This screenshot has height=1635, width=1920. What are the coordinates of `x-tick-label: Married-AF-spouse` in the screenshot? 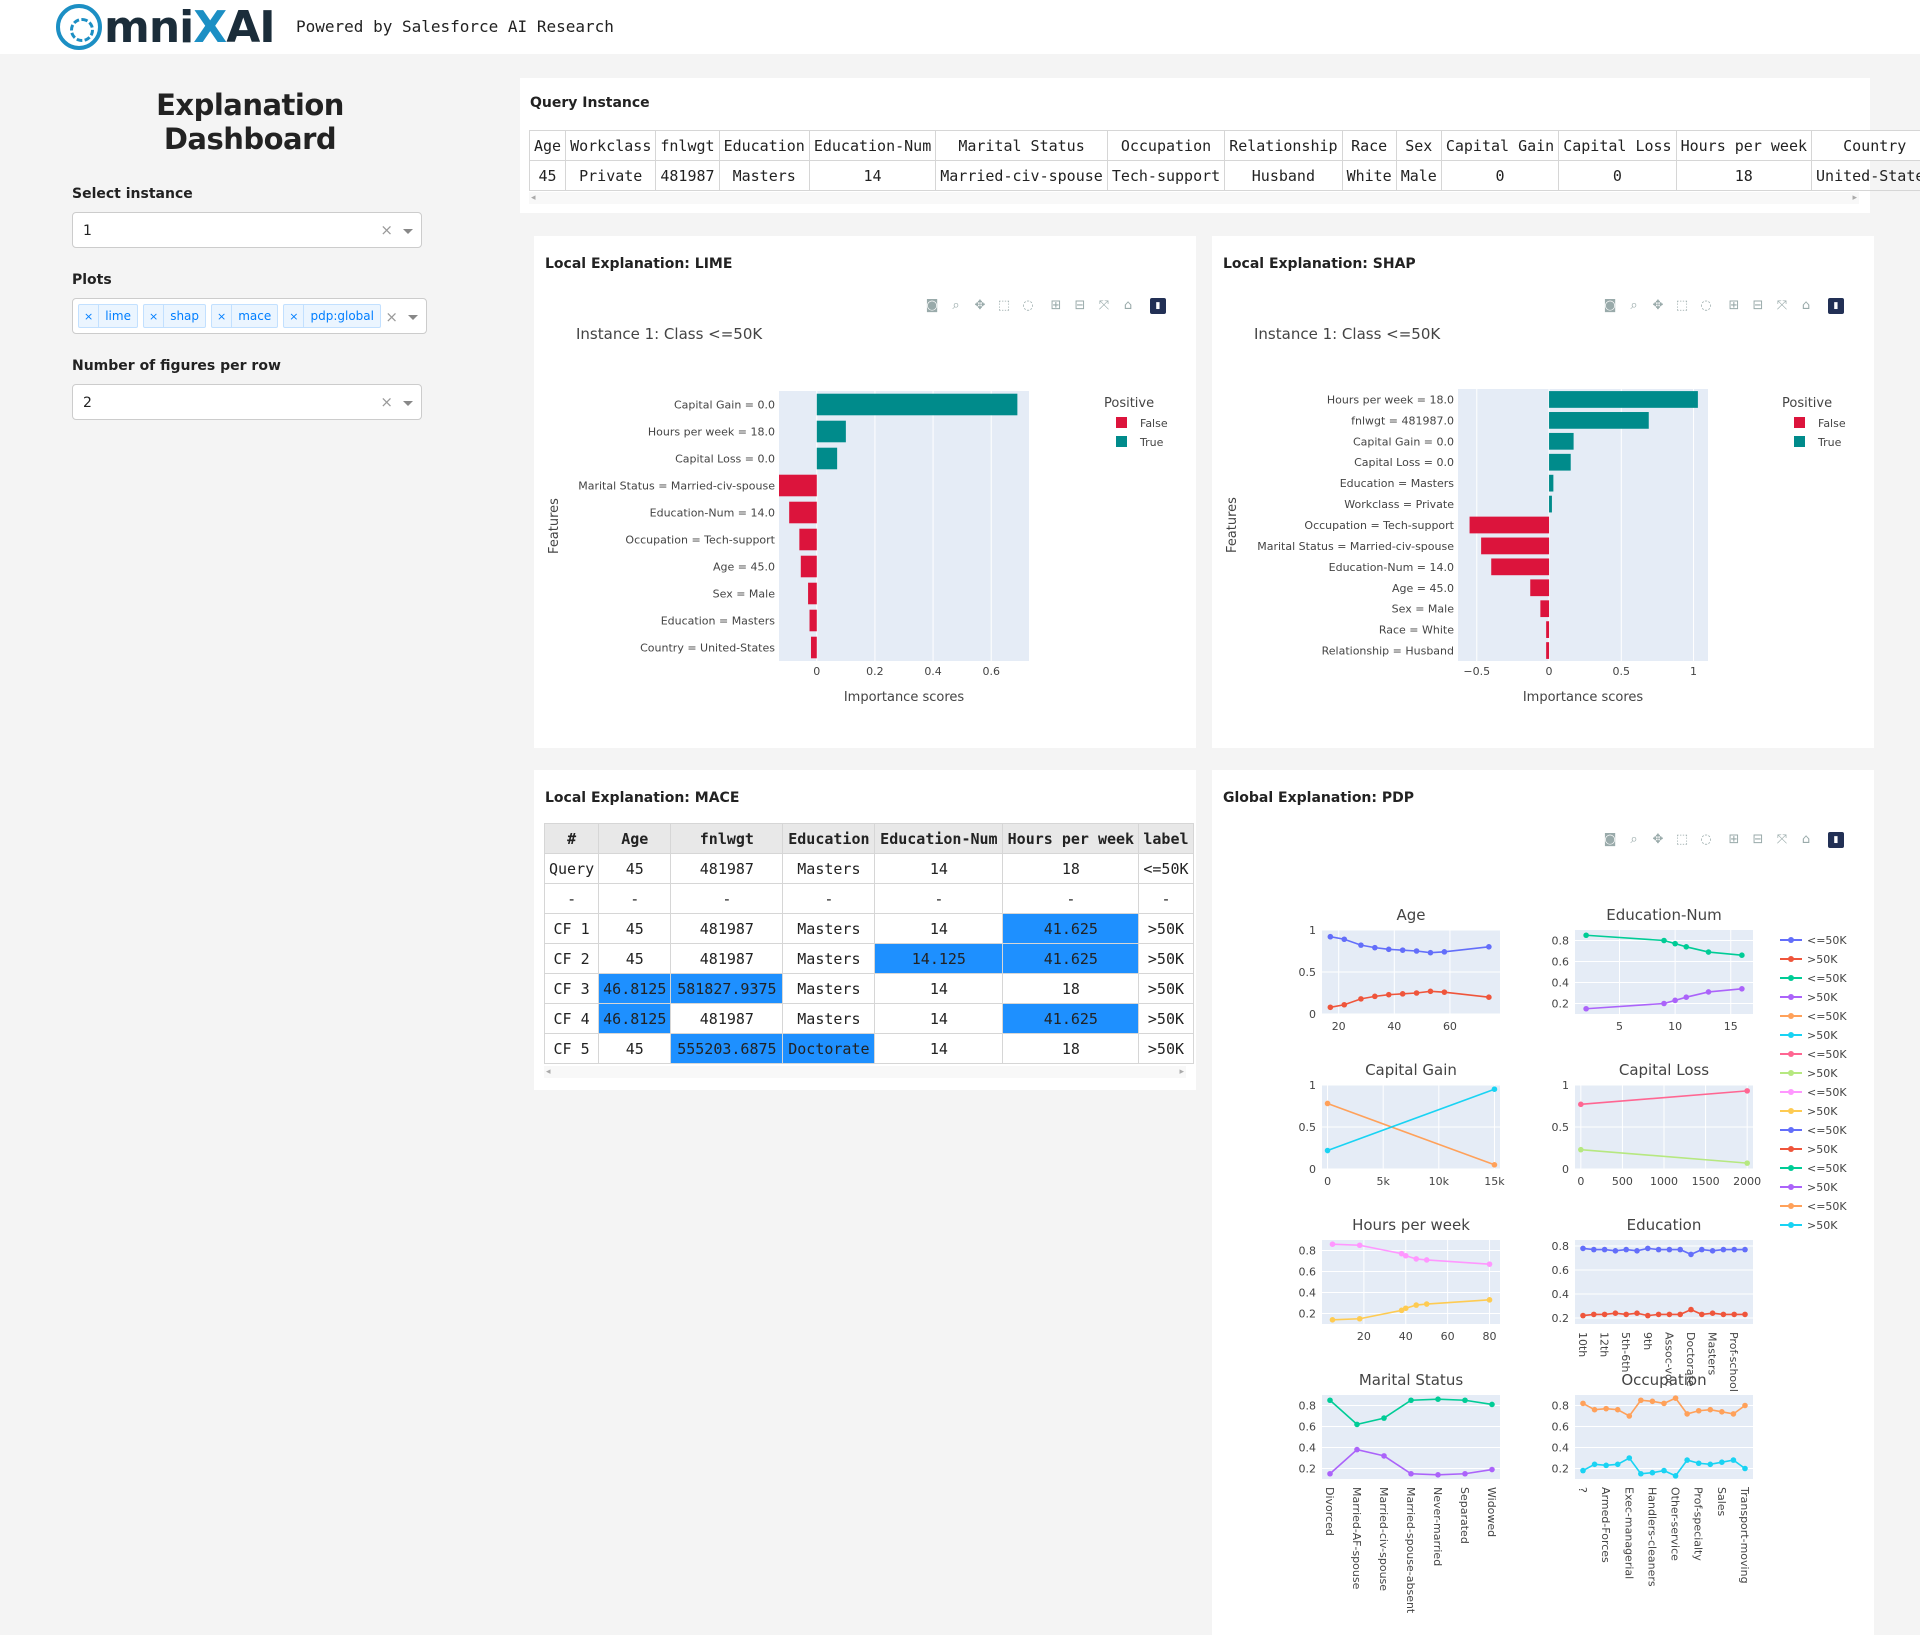 It's located at (1356, 1538).